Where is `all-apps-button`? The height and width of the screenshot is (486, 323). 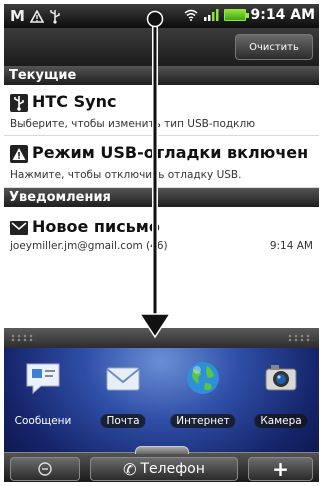
all-apps-button is located at coordinates (45, 469).